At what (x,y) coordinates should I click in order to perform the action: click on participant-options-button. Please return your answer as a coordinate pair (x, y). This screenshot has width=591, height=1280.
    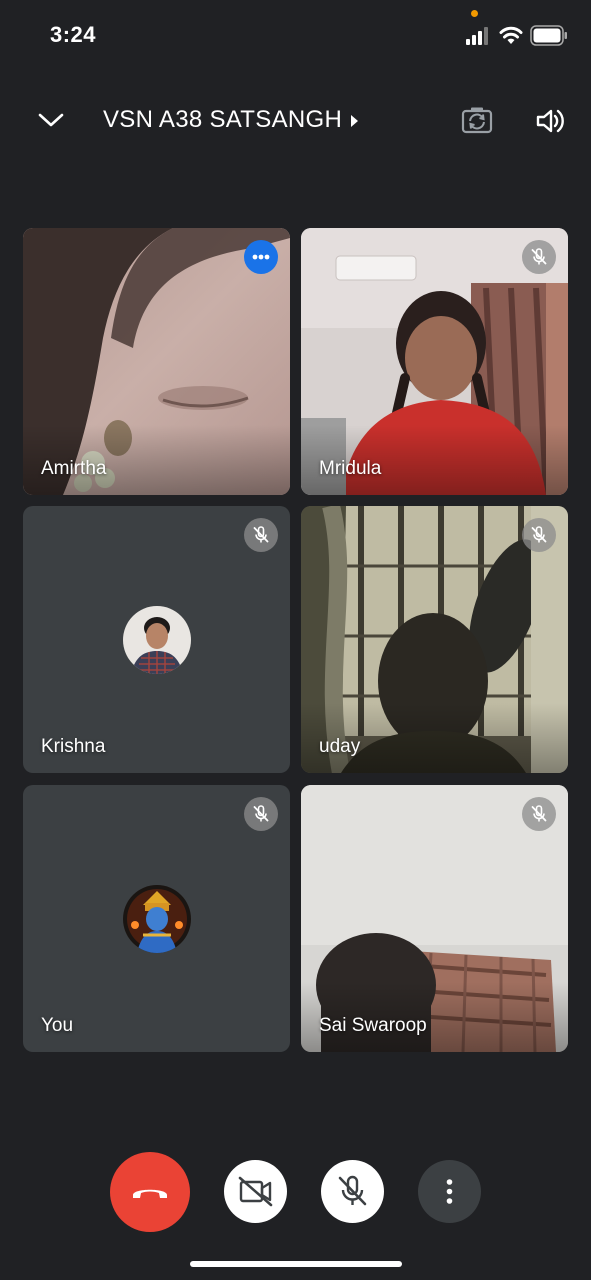
    Looking at the image, I should click on (261, 257).